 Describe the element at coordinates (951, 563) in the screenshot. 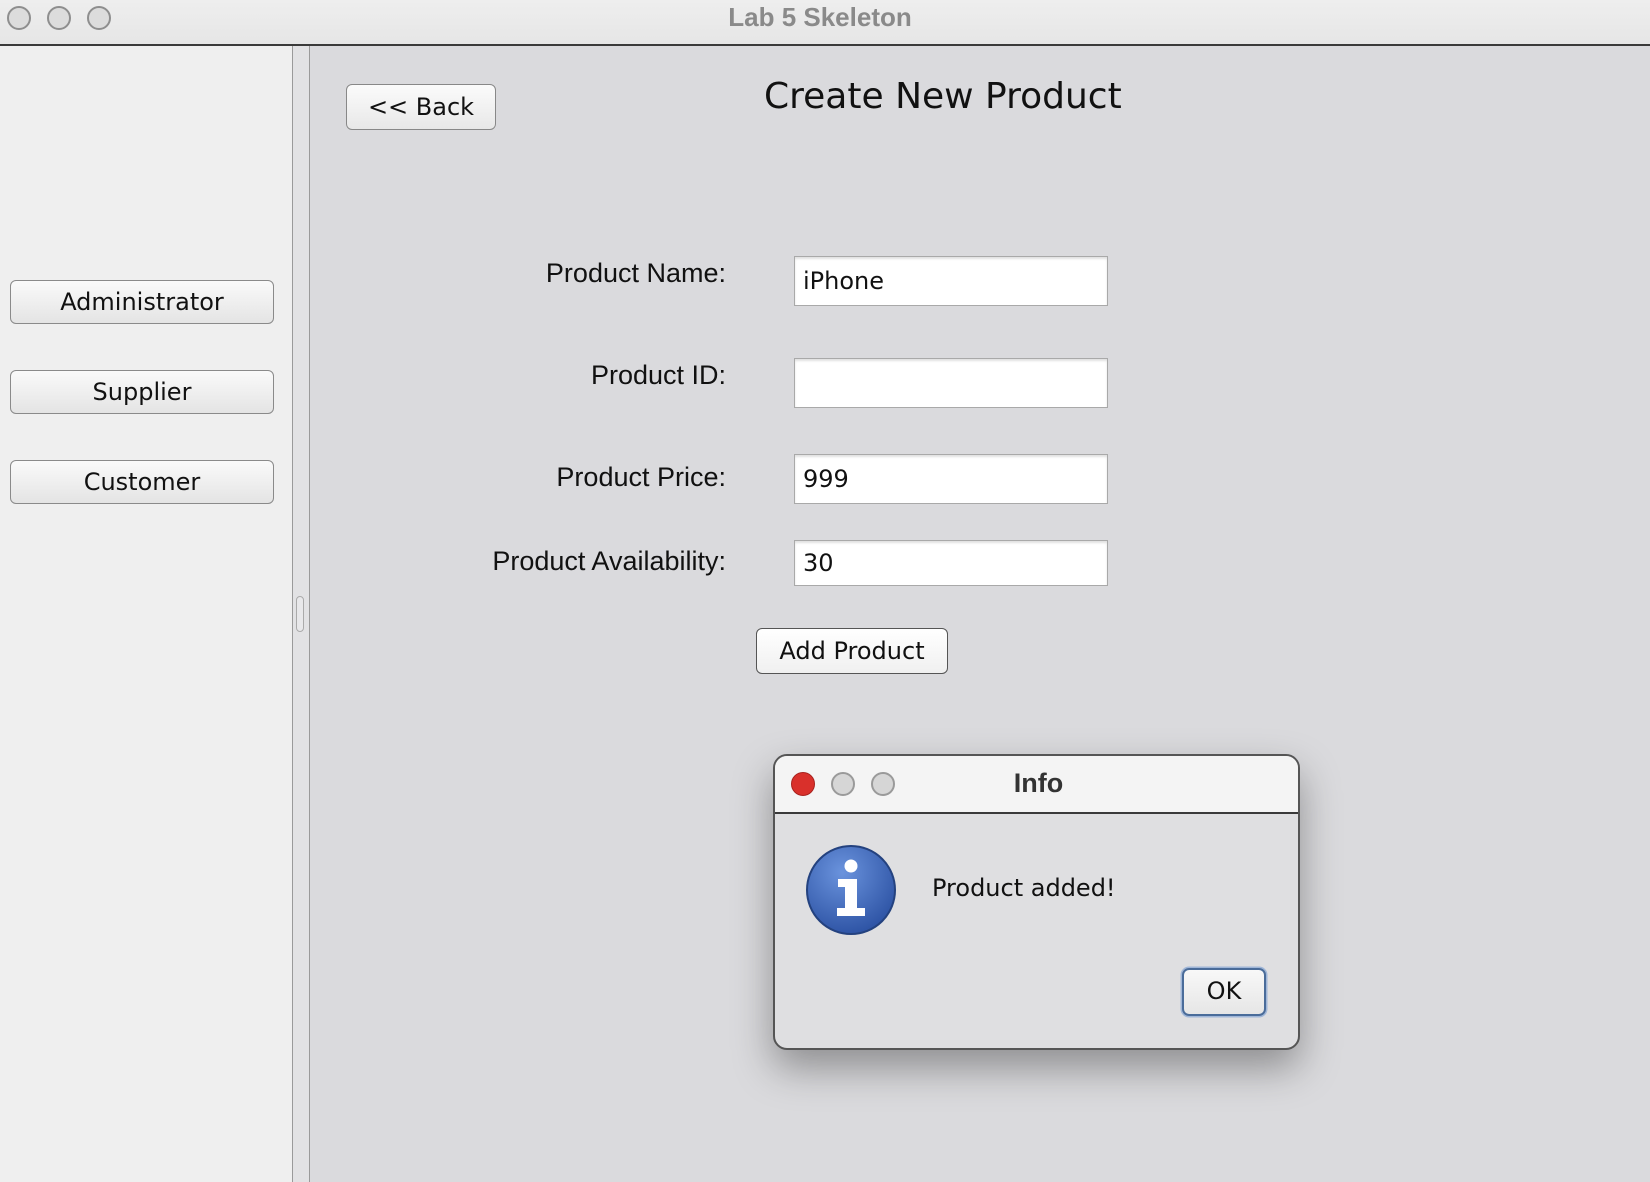

I see `product-availability-input` at that location.